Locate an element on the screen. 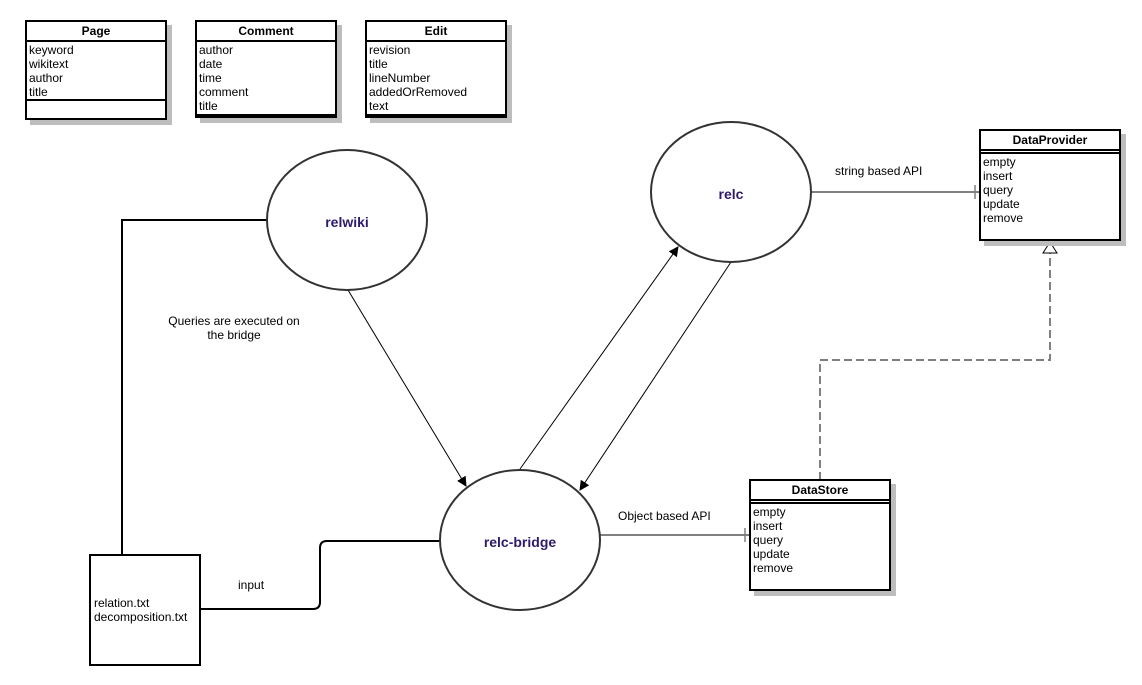 The height and width of the screenshot is (685, 1142). realization-triangle-icon is located at coordinates (1050, 247).